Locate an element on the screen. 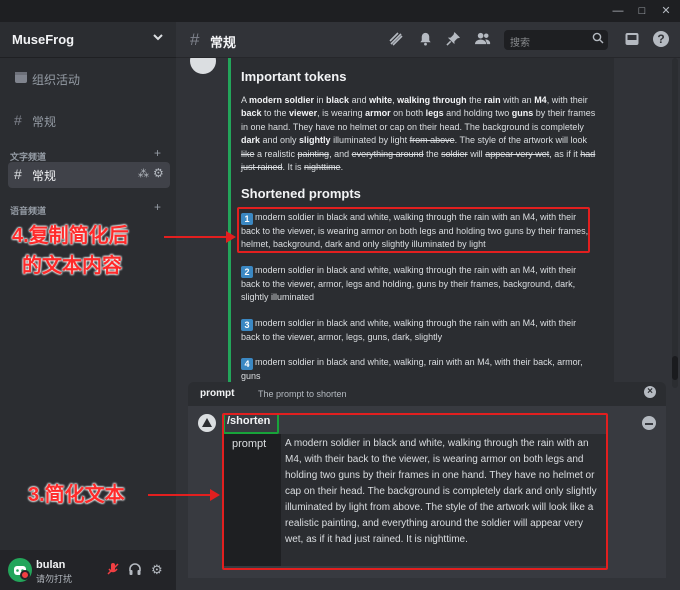 The width and height of the screenshot is (680, 590). bell-icon is located at coordinates (425, 40).